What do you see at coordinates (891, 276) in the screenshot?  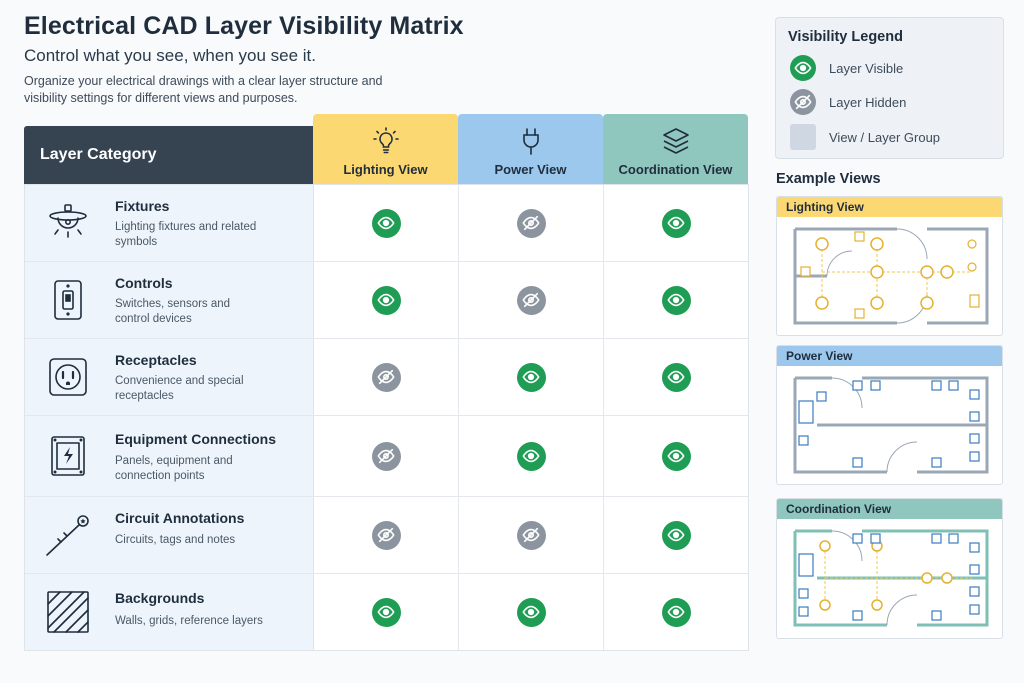 I see `lighting-floorplan-thumbnail` at bounding box center [891, 276].